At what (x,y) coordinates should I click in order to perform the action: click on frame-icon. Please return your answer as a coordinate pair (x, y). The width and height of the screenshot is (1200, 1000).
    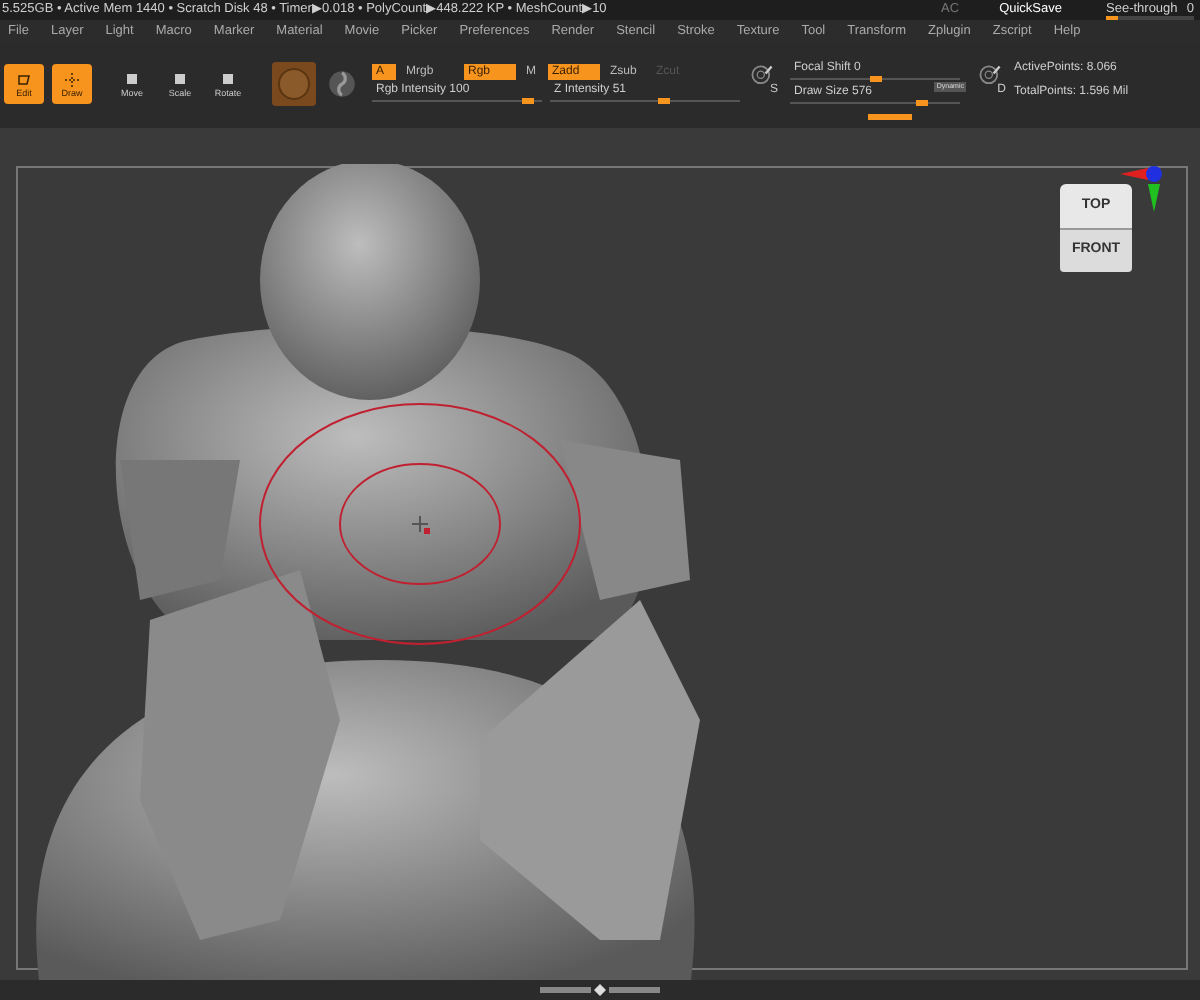
    Looking at the image, I should click on (24, 79).